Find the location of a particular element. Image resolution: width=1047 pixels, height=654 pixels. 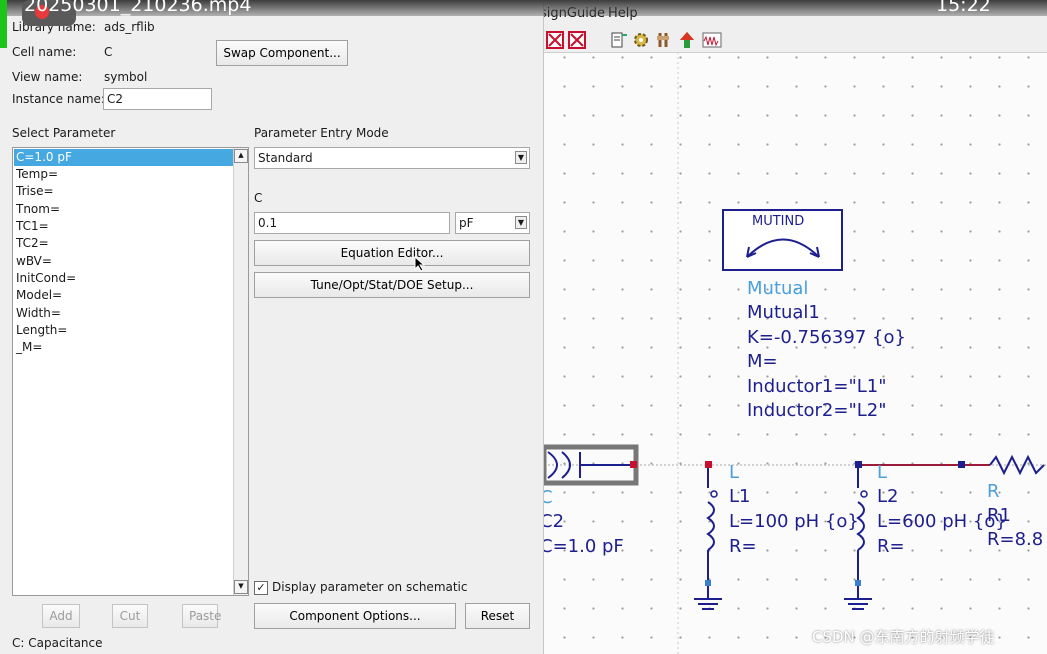

l1-r-label: R= is located at coordinates (743, 546).